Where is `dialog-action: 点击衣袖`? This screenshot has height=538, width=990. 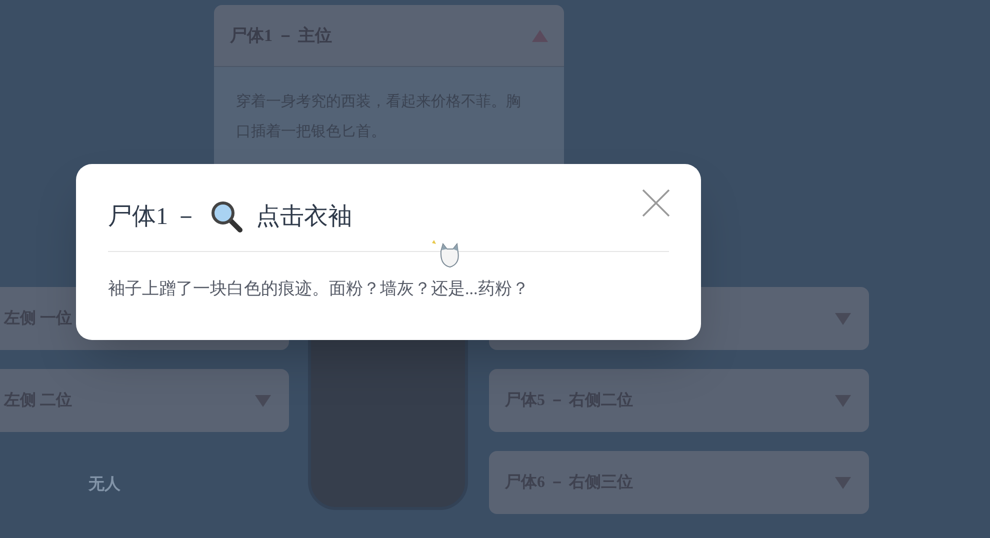
dialog-action: 点击衣袖 is located at coordinates (304, 217).